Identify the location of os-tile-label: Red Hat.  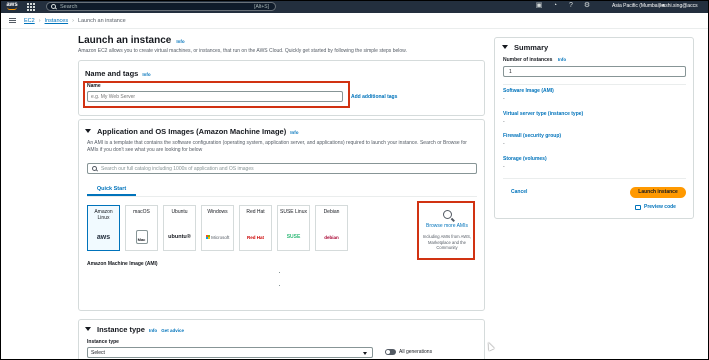
(255, 212).